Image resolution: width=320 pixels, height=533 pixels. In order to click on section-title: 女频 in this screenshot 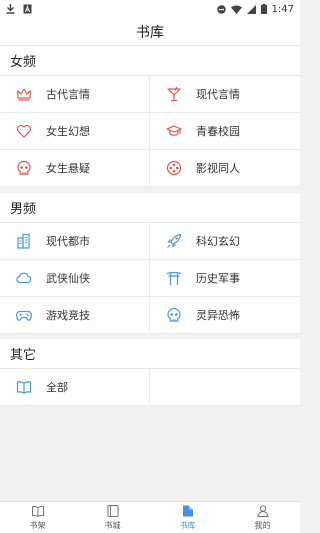, I will do `click(150, 61)`.